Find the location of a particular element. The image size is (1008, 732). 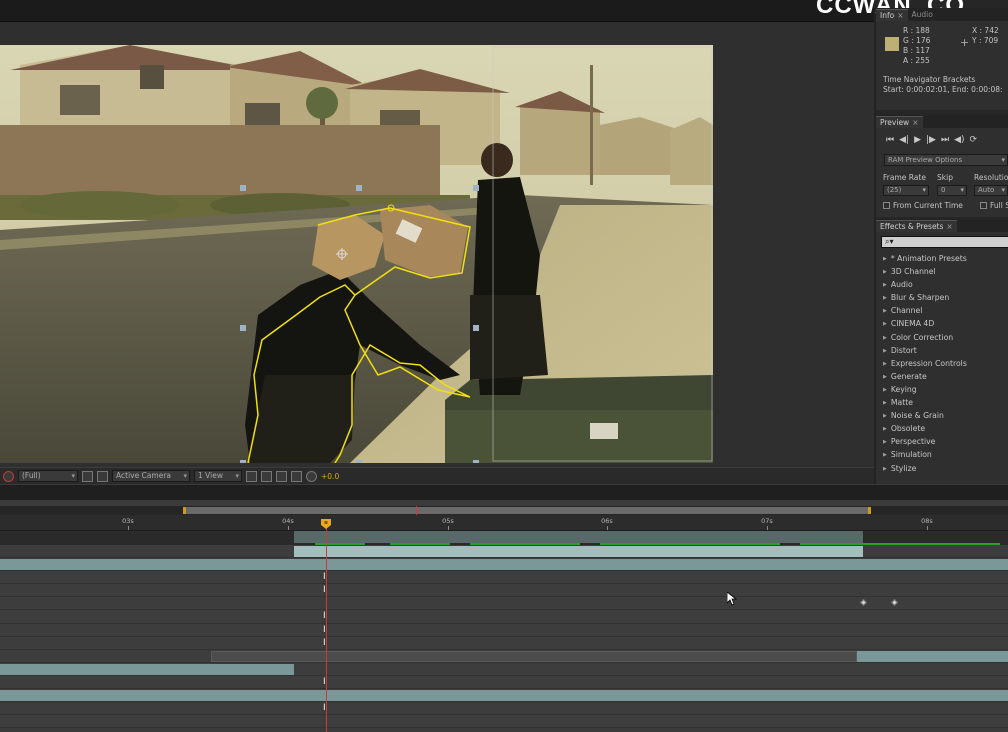

effects-category: 3D Channel is located at coordinates (945, 271).